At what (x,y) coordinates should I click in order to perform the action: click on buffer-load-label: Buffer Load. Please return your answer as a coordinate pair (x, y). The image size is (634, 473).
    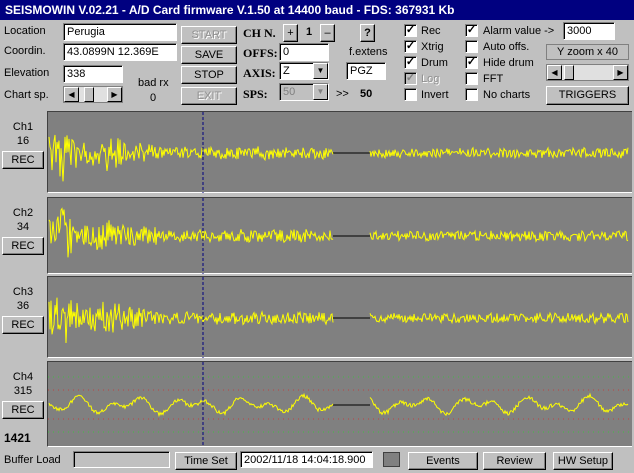
    Looking at the image, I should click on (32, 460).